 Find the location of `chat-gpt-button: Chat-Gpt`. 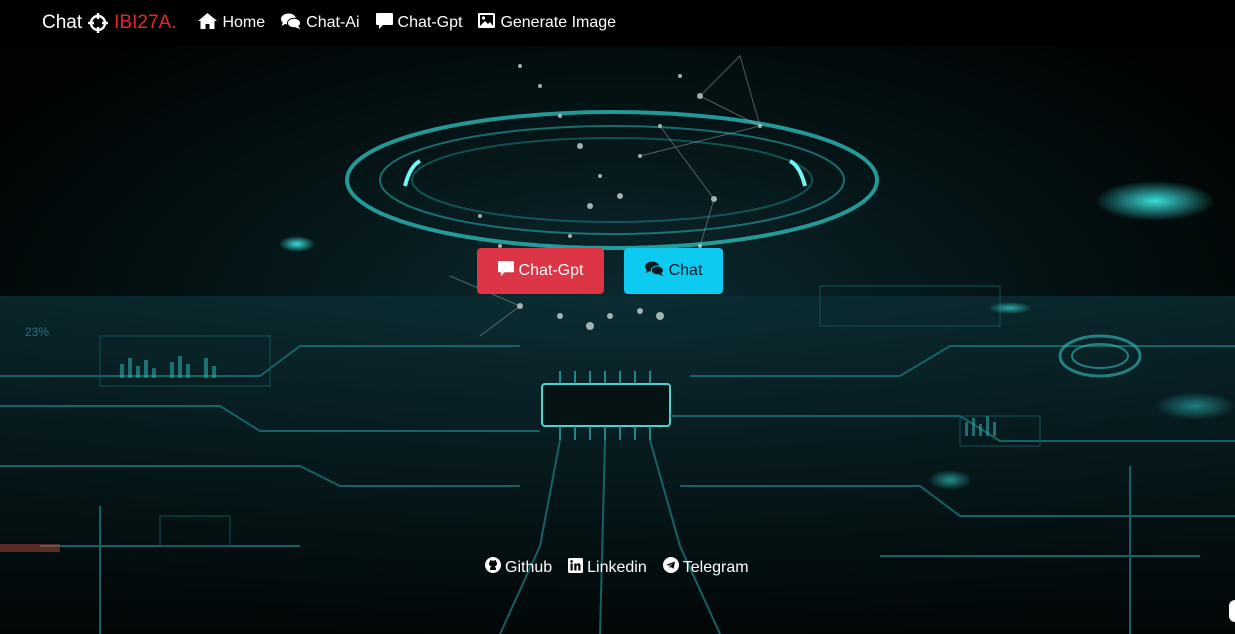

chat-gpt-button: Chat-Gpt is located at coordinates (540, 271).